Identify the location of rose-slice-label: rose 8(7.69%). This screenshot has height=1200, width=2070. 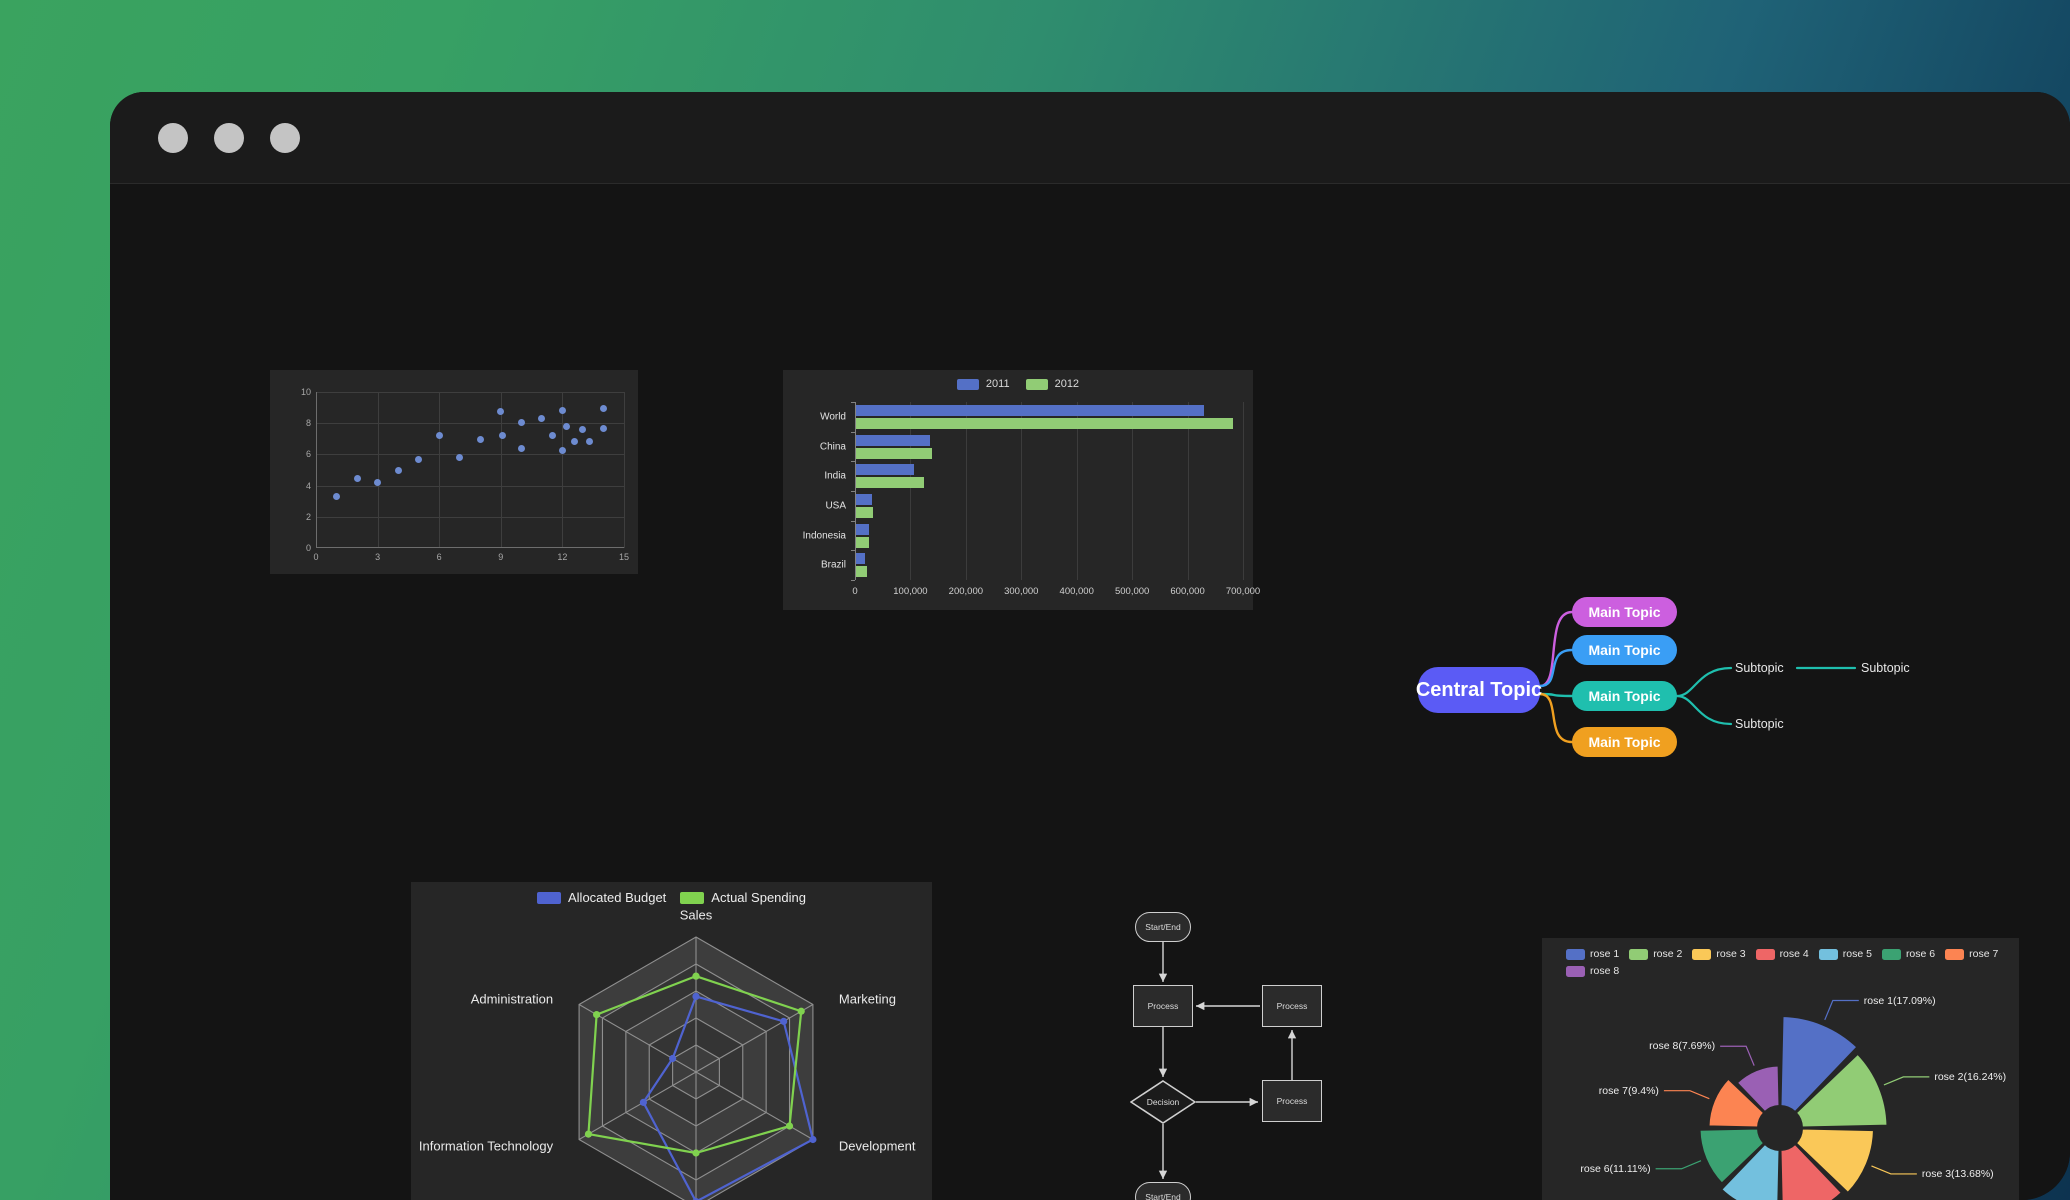
(1682, 1046).